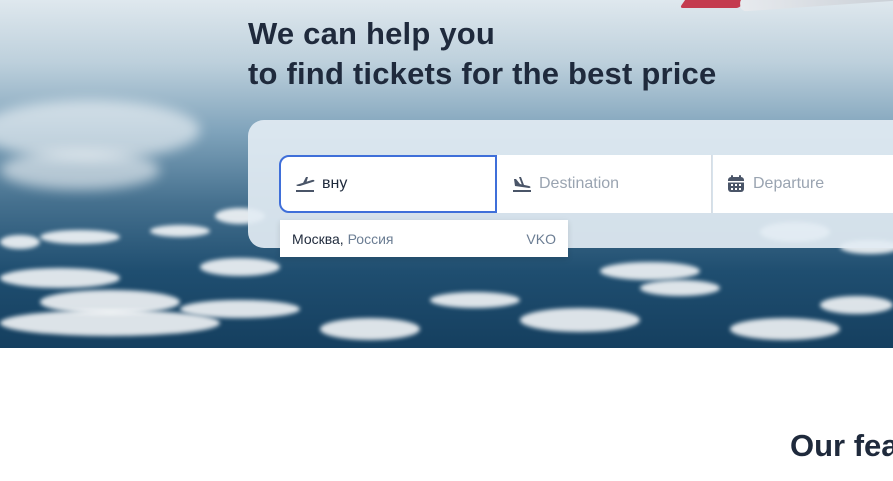 This screenshot has width=893, height=481. What do you see at coordinates (823, 184) in the screenshot?
I see `departure-input` at bounding box center [823, 184].